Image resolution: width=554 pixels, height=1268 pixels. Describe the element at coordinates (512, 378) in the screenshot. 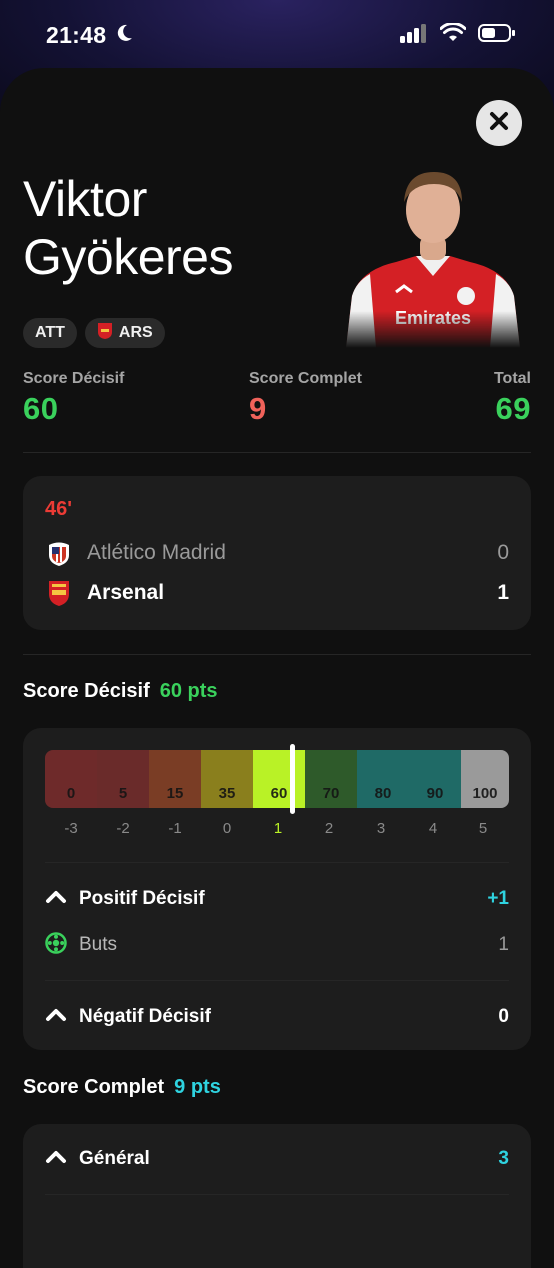

I see `total-label: Total` at that location.